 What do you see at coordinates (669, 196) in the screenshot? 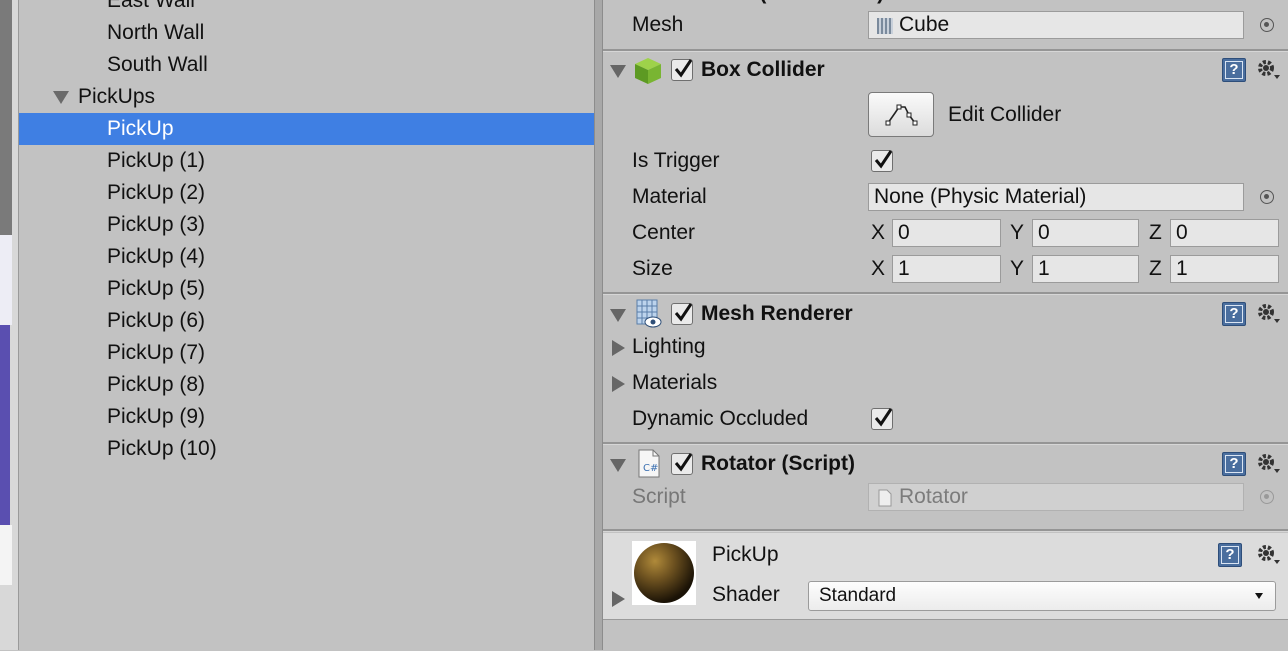
I see `material-label: Material` at bounding box center [669, 196].